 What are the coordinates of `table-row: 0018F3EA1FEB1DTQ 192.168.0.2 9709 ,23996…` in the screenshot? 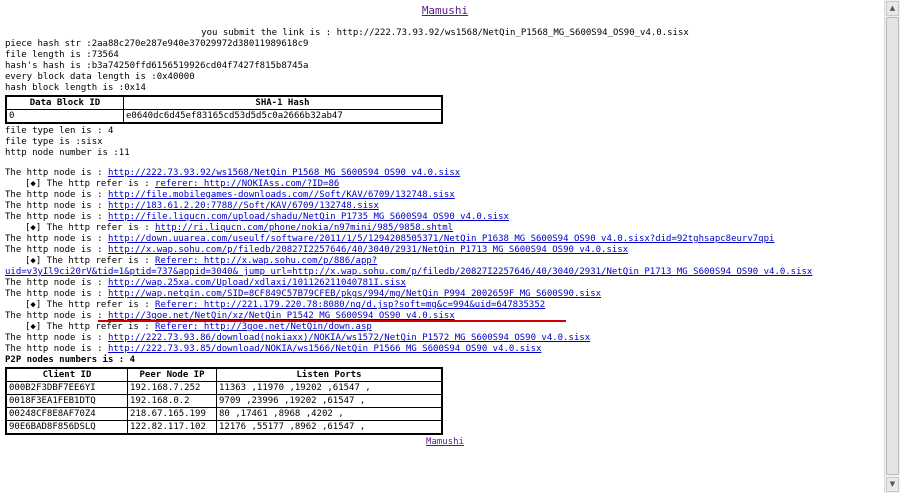 It's located at (224, 401).